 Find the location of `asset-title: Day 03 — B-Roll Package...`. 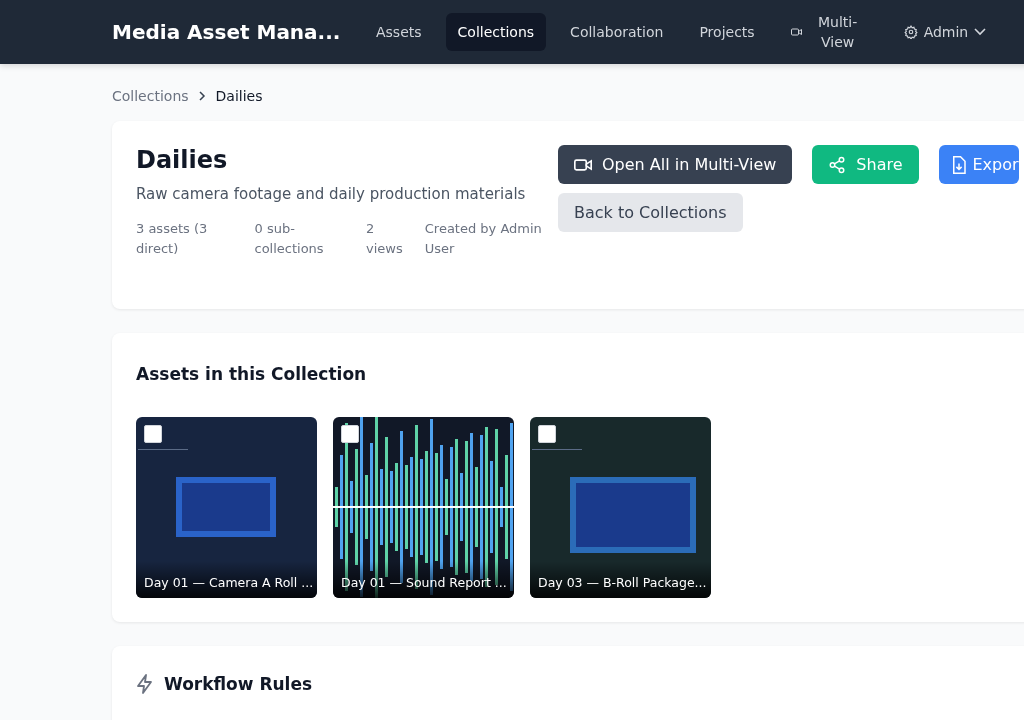

asset-title: Day 03 — B-Roll Package... is located at coordinates (620, 582).